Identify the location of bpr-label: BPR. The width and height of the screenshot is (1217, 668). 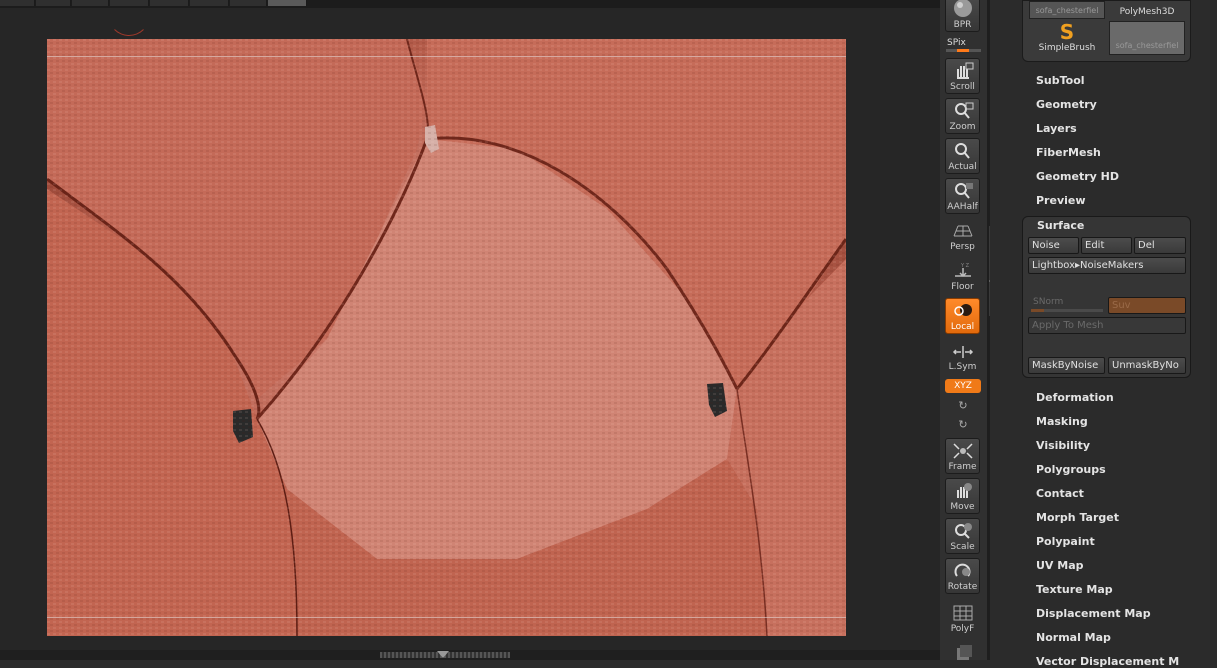
(962, 25).